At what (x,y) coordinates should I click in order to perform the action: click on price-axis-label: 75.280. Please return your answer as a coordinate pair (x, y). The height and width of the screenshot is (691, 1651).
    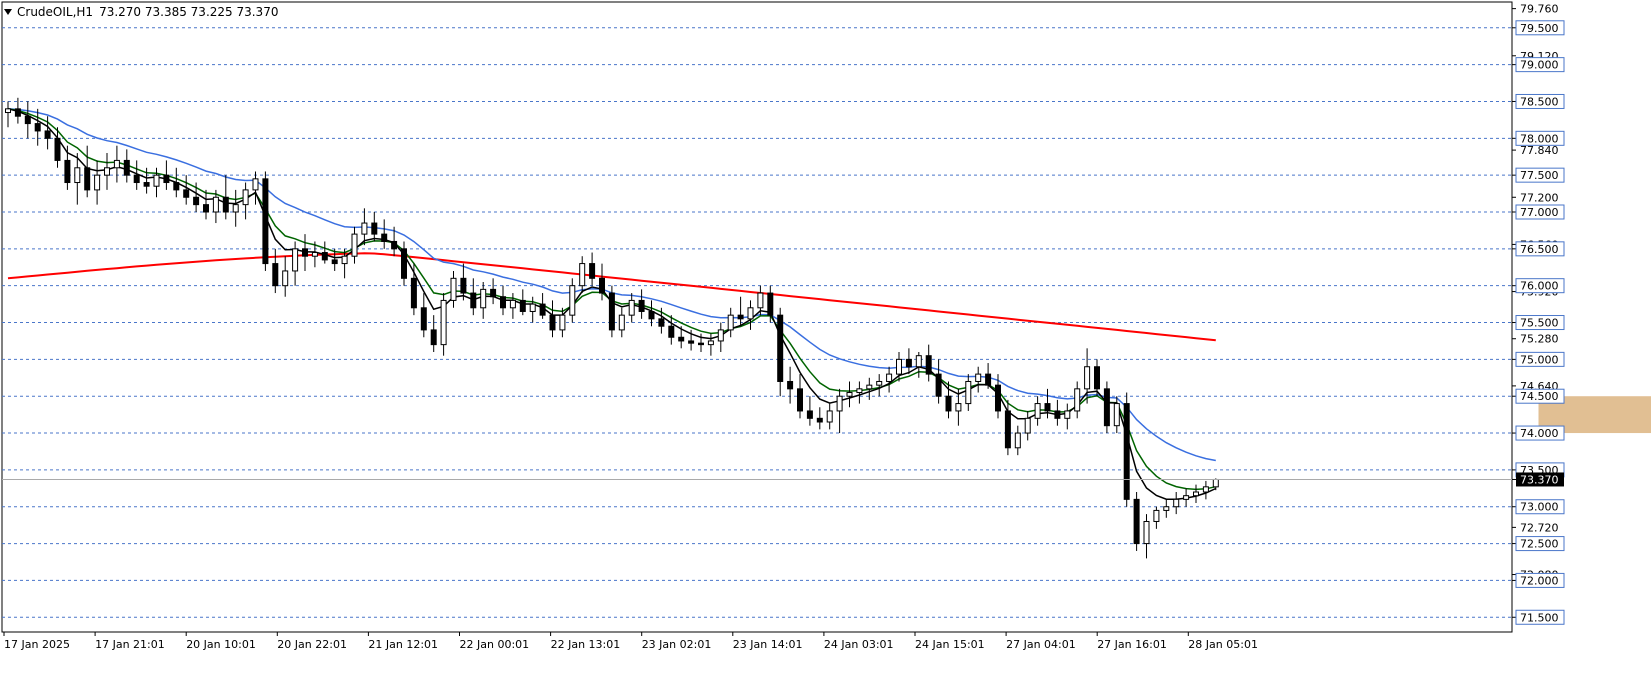
    Looking at the image, I should click on (1539, 339).